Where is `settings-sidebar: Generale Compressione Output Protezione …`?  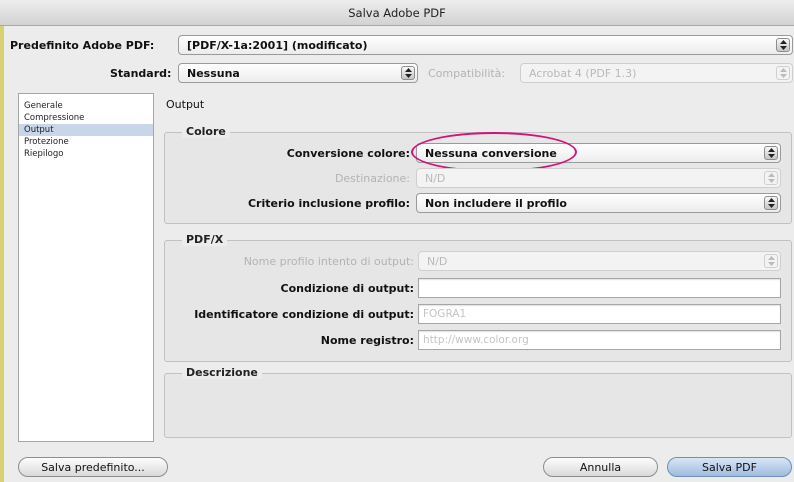 settings-sidebar: Generale Compressione Output Protezione … is located at coordinates (86, 267).